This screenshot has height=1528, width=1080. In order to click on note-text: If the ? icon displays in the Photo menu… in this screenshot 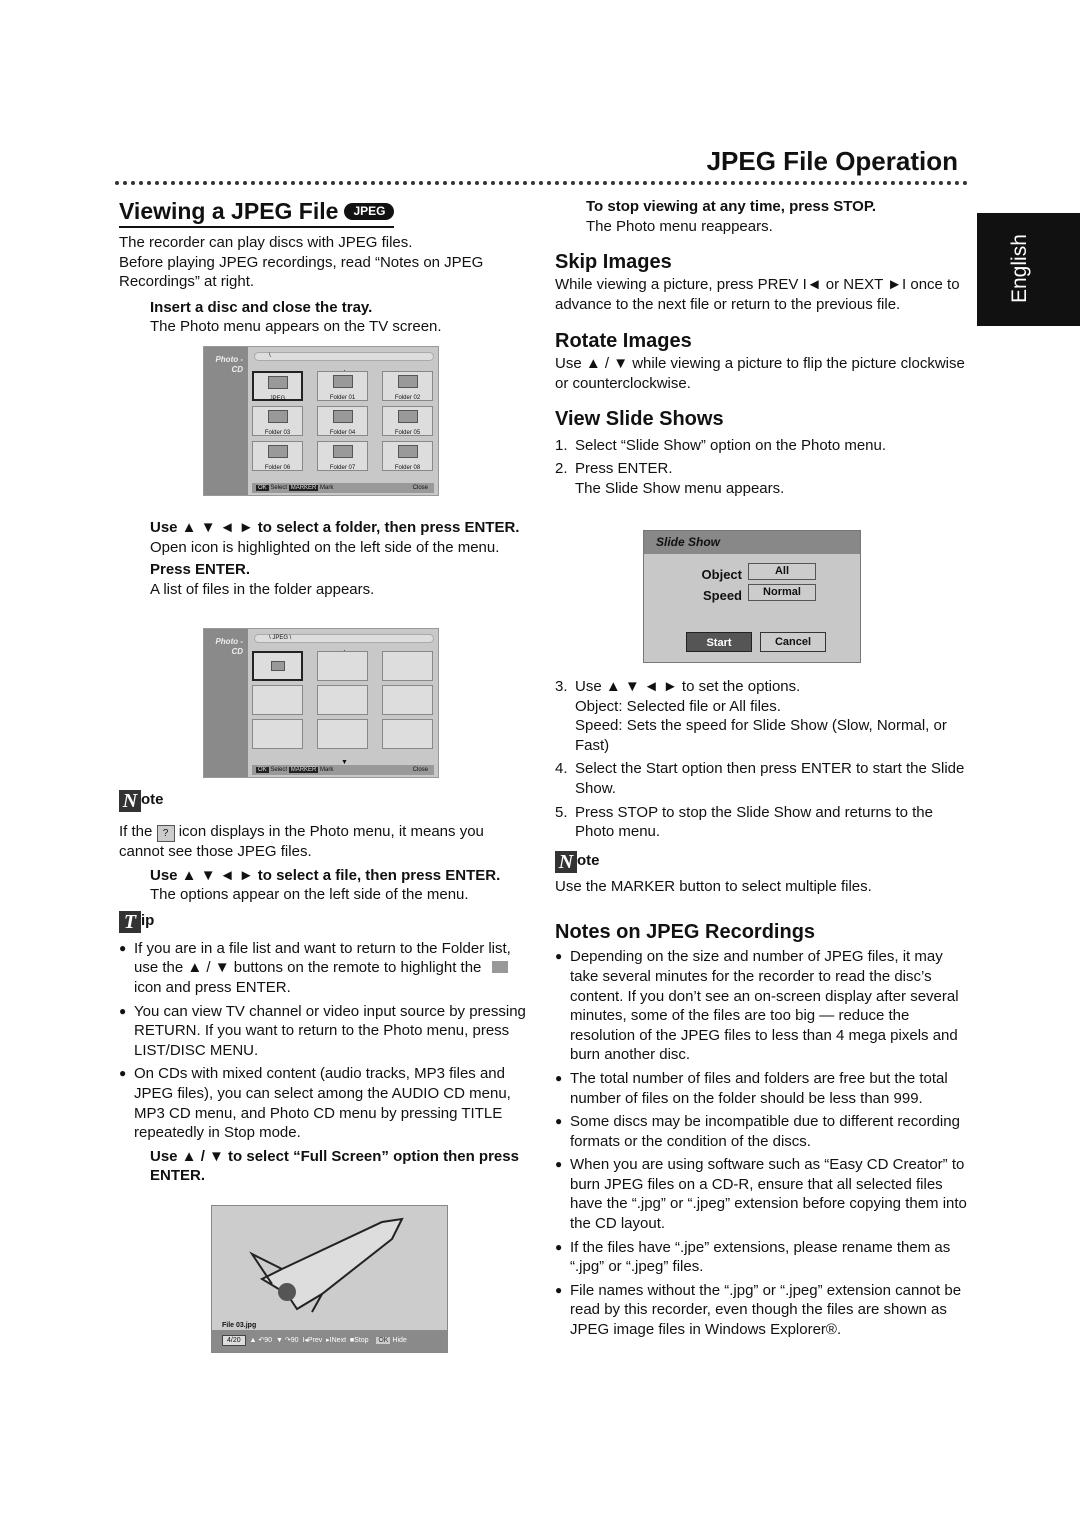, I will do `click(301, 841)`.